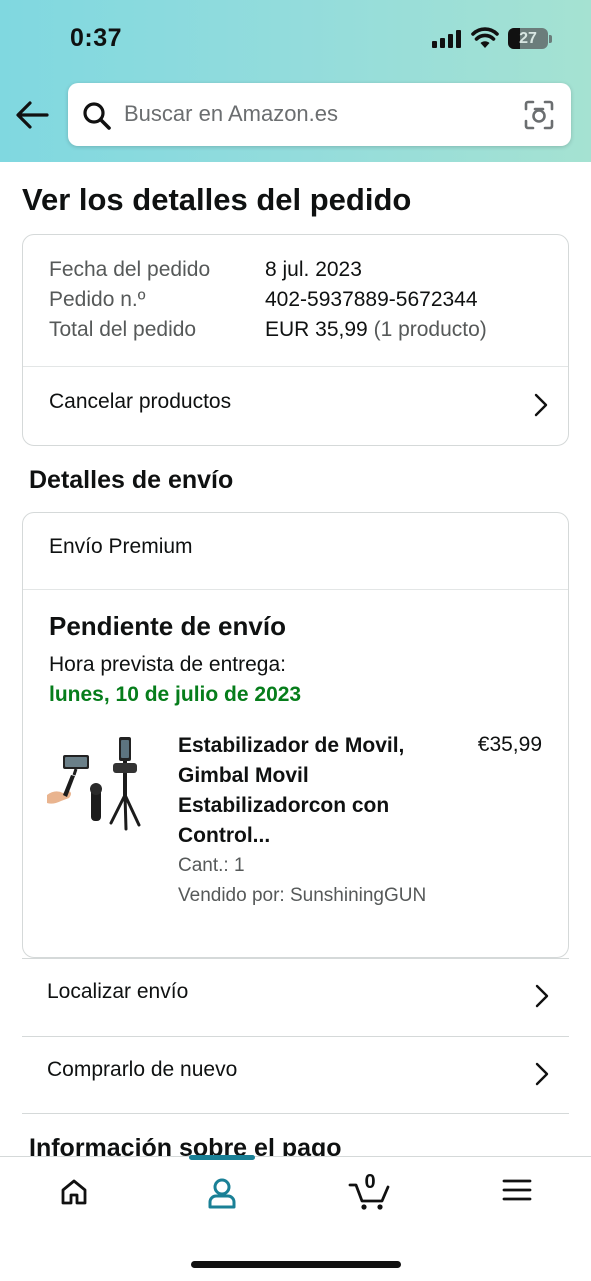 The height and width of the screenshot is (1281, 591). I want to click on tab-menu, so click(517, 1197).